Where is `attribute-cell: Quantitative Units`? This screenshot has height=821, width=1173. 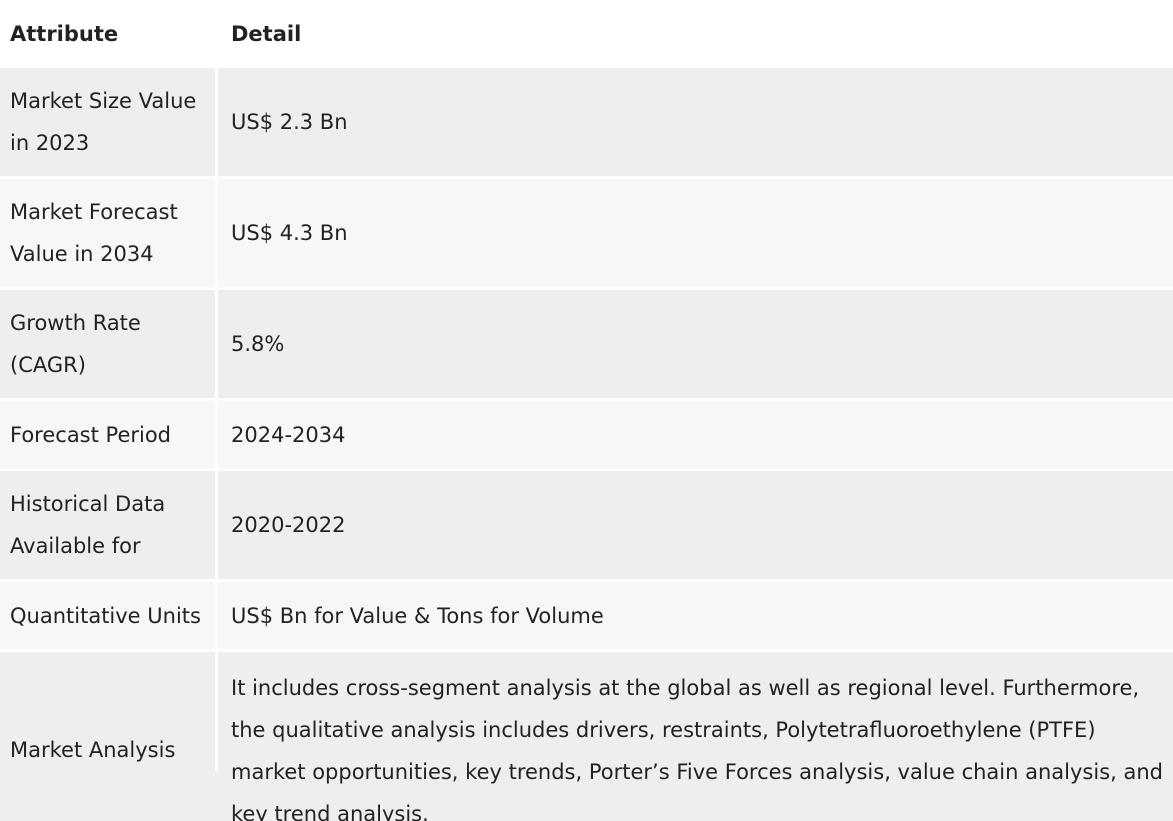 attribute-cell: Quantitative Units is located at coordinates (109, 615).